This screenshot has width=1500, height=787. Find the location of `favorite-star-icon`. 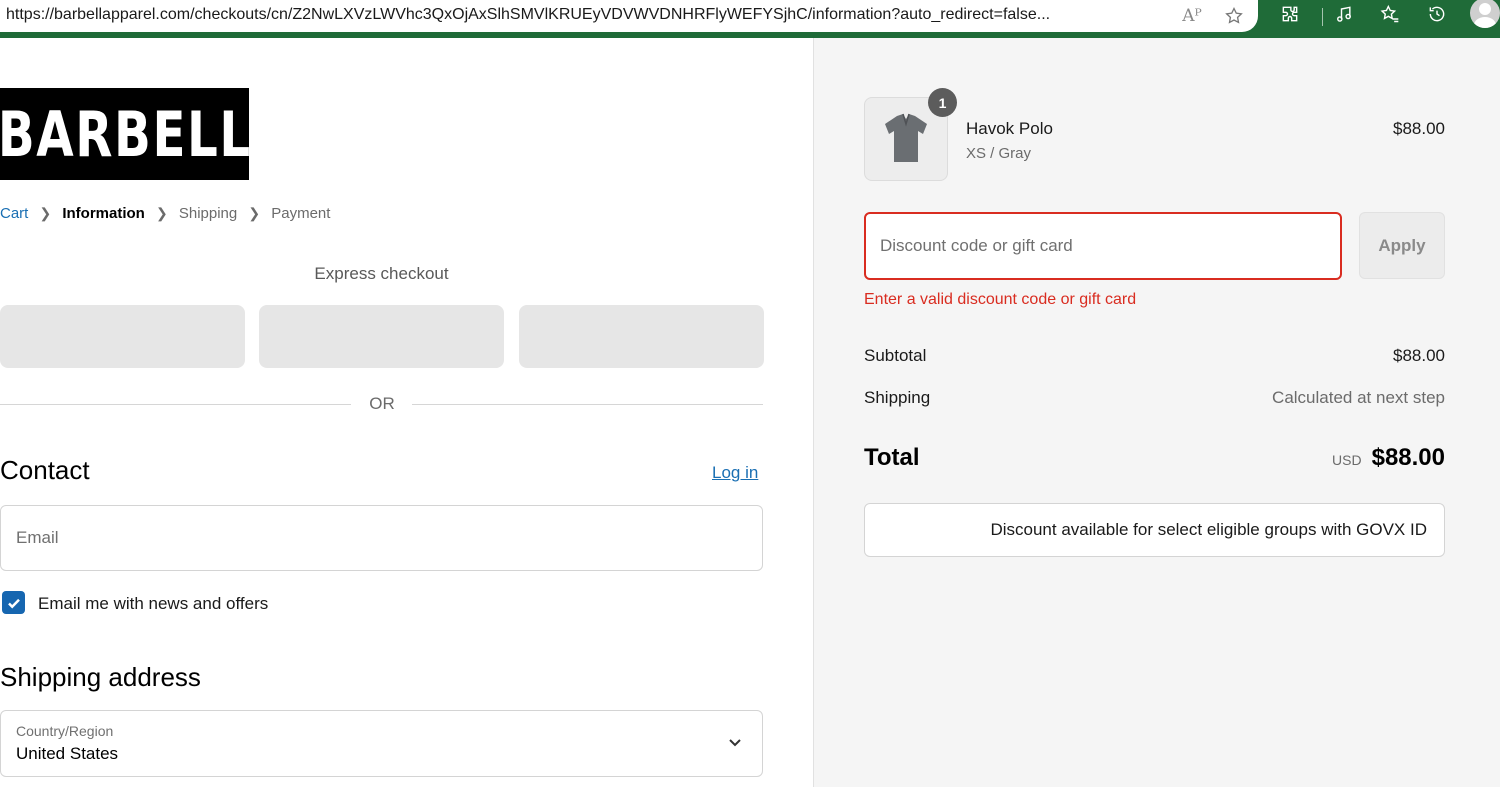

favorite-star-icon is located at coordinates (1234, 16).